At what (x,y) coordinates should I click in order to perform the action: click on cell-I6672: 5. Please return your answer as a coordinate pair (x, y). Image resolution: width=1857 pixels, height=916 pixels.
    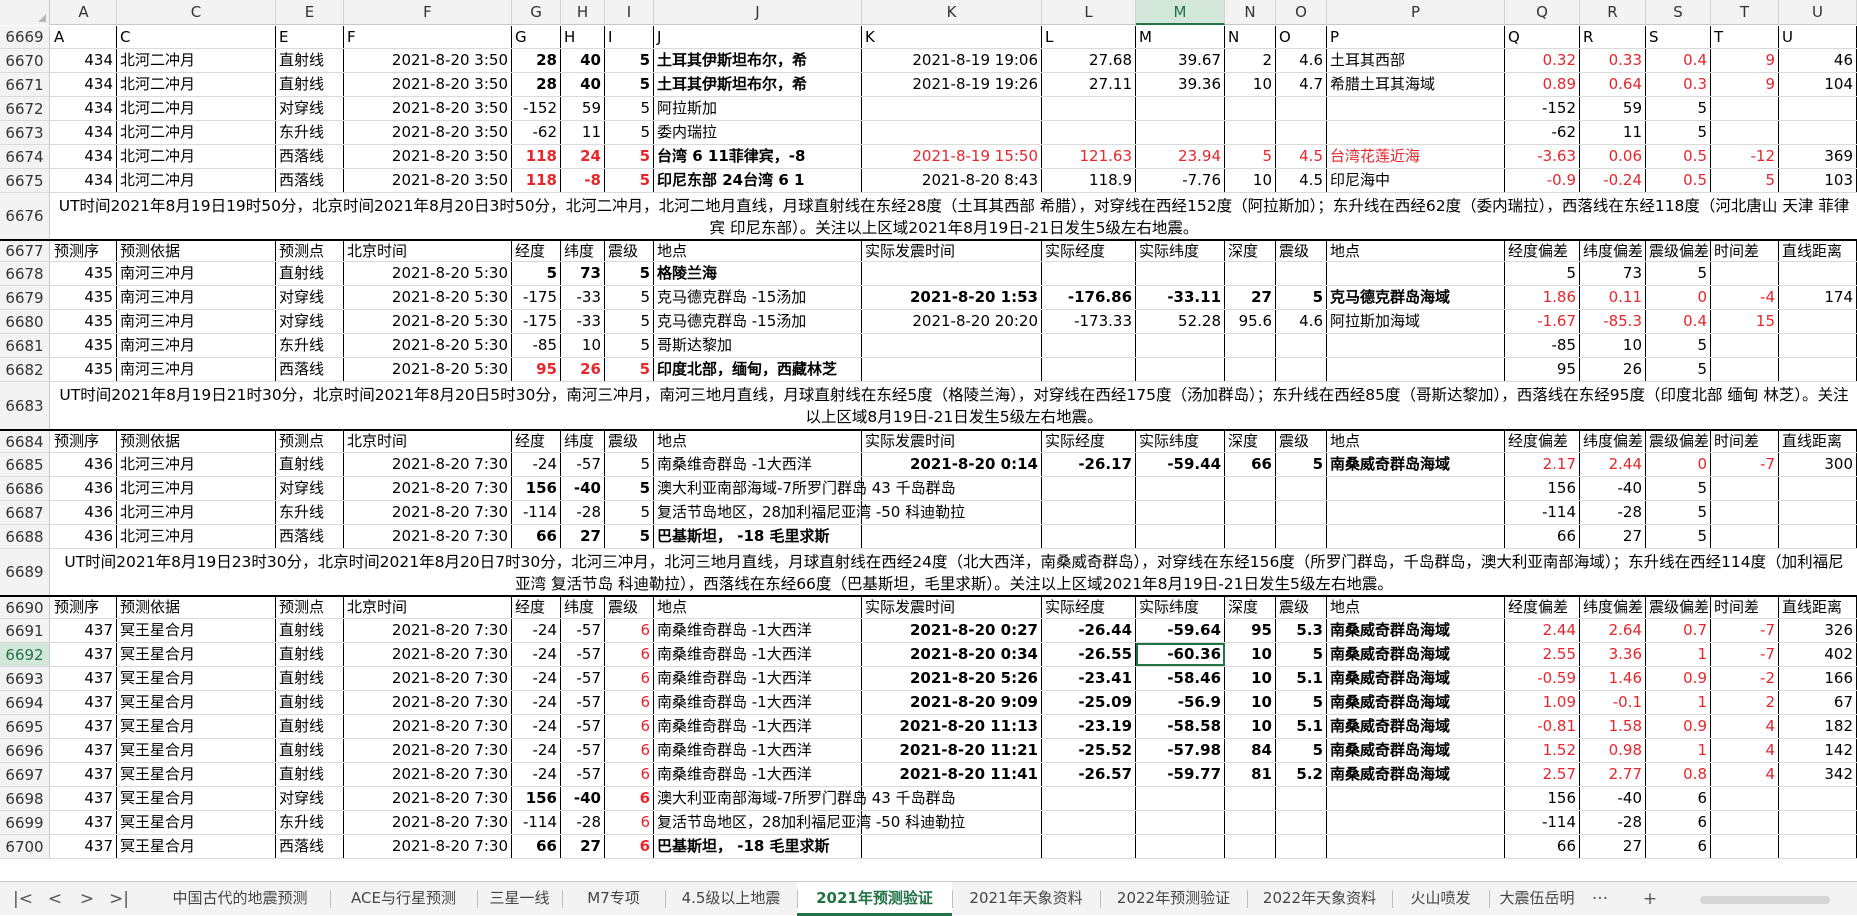
    Looking at the image, I should click on (629, 108).